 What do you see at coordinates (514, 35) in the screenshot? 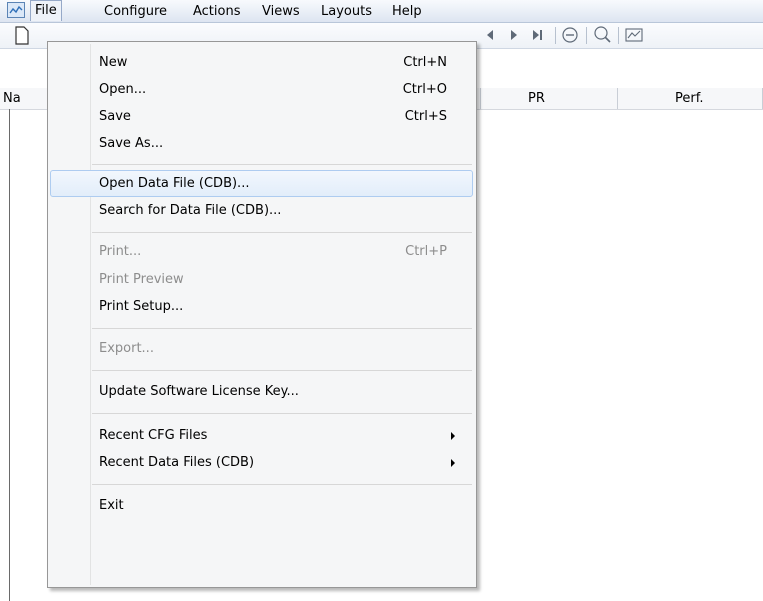
I see `play-icon` at bounding box center [514, 35].